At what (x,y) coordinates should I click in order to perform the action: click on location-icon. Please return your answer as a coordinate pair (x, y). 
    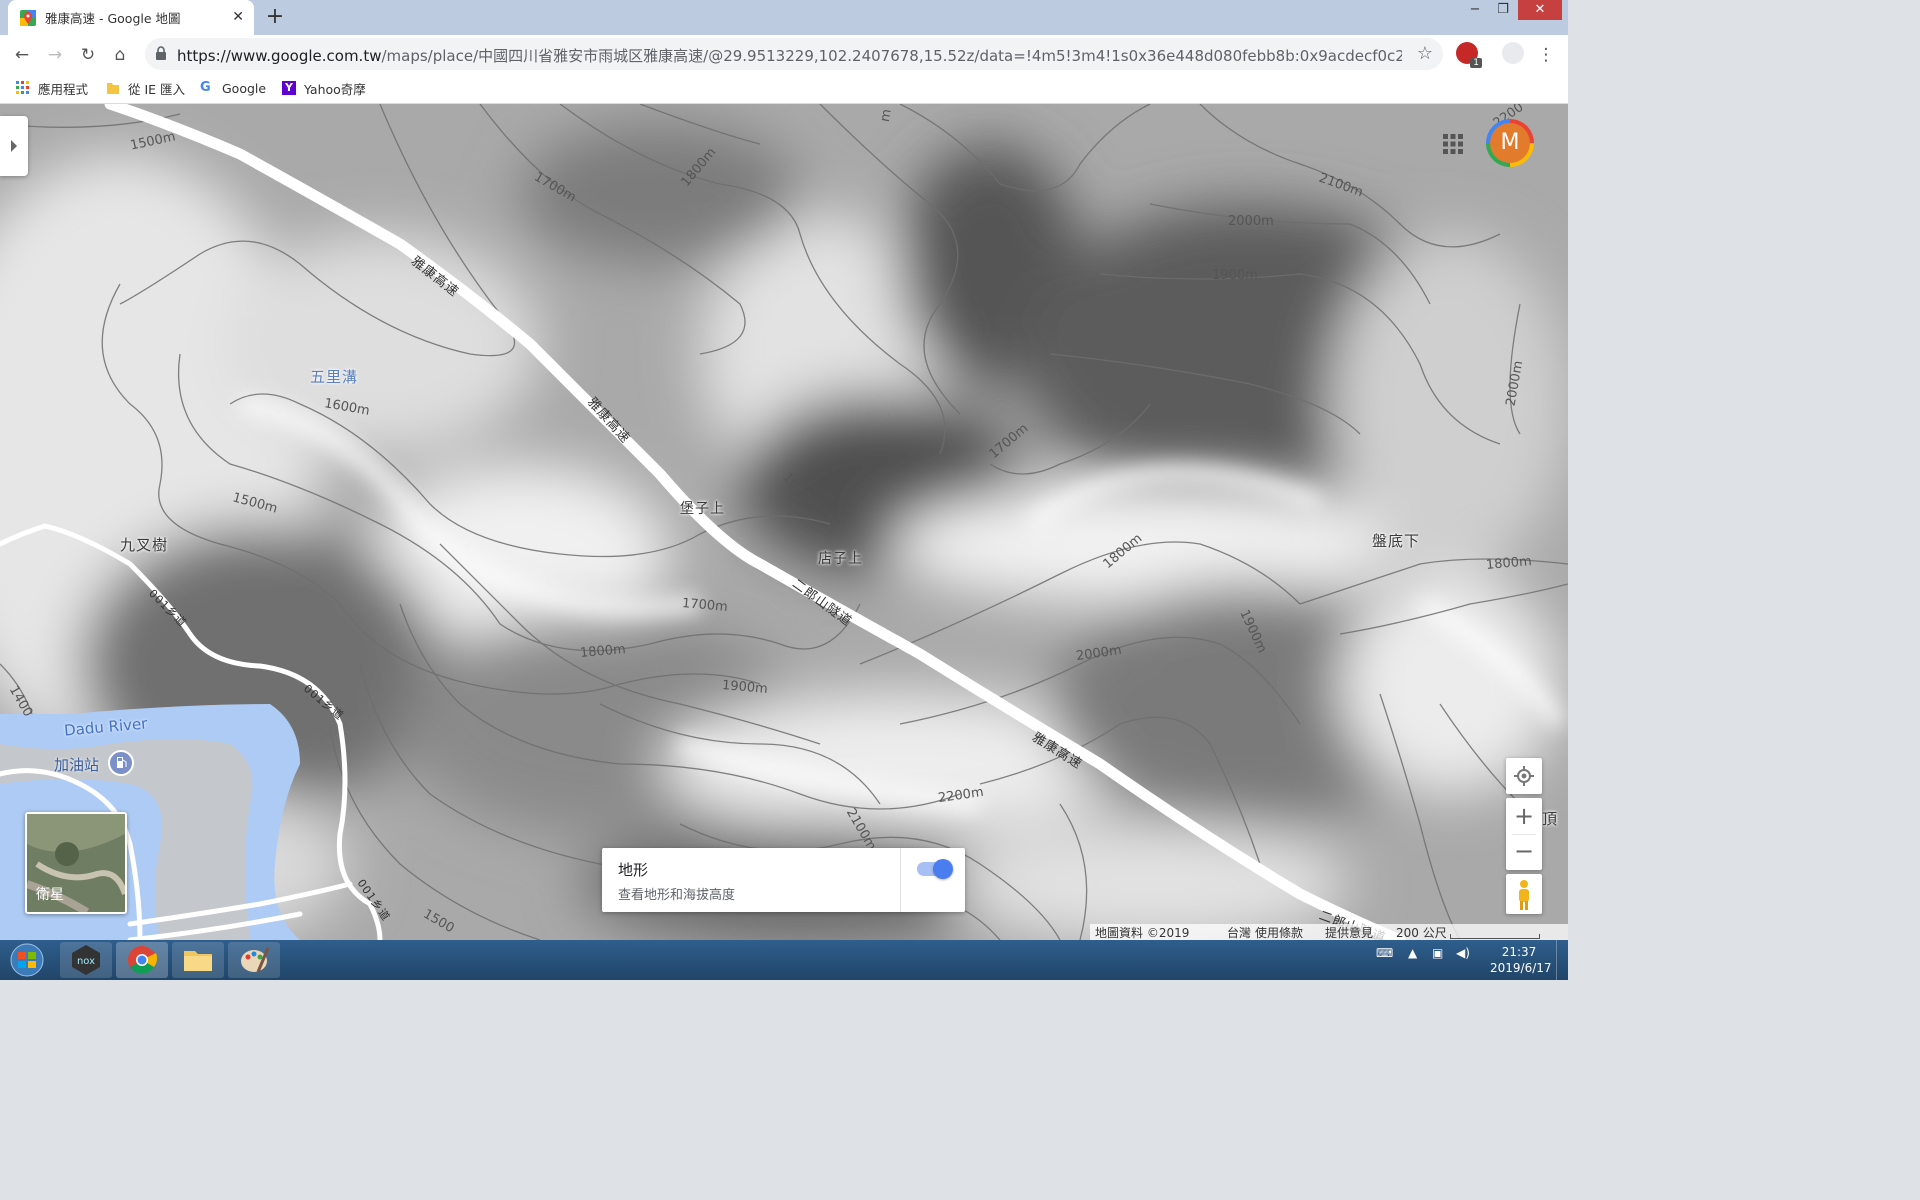
    Looking at the image, I should click on (1524, 776).